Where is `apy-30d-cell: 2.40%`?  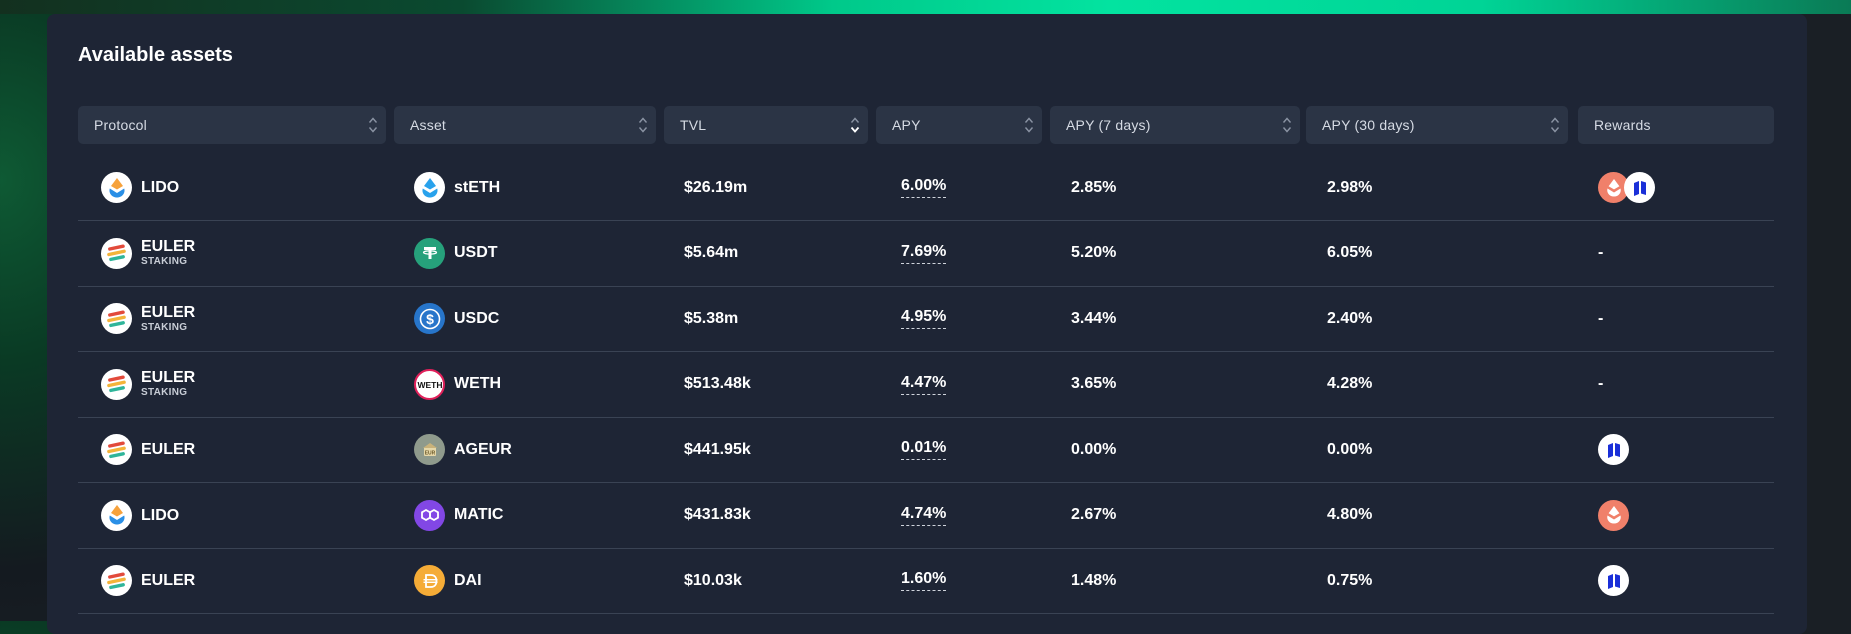
apy-30d-cell: 2.40% is located at coordinates (1349, 318).